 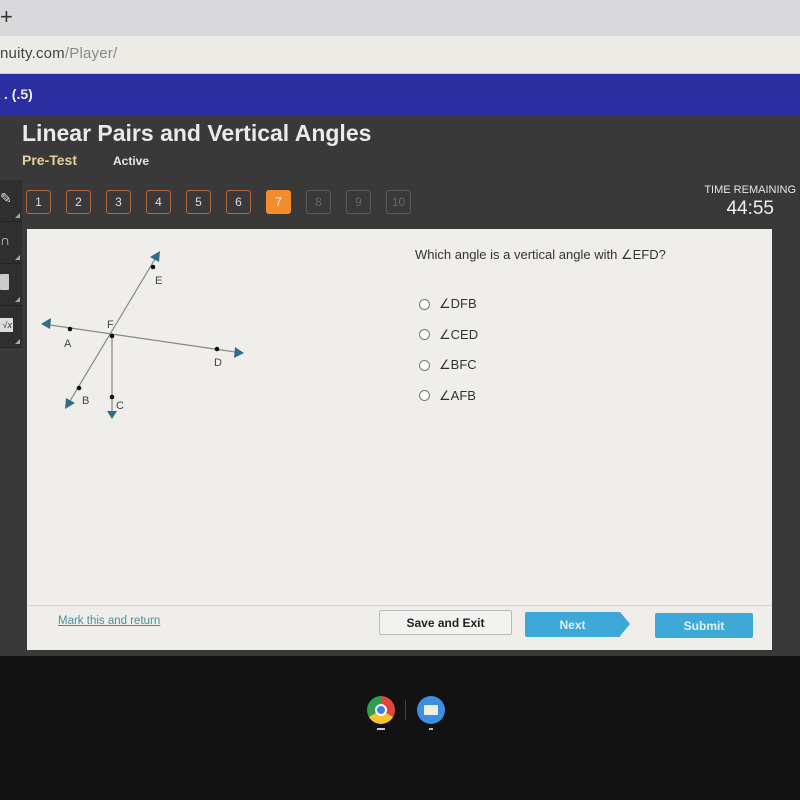 I want to click on activity-mode: Pre-Test, so click(x=49, y=160).